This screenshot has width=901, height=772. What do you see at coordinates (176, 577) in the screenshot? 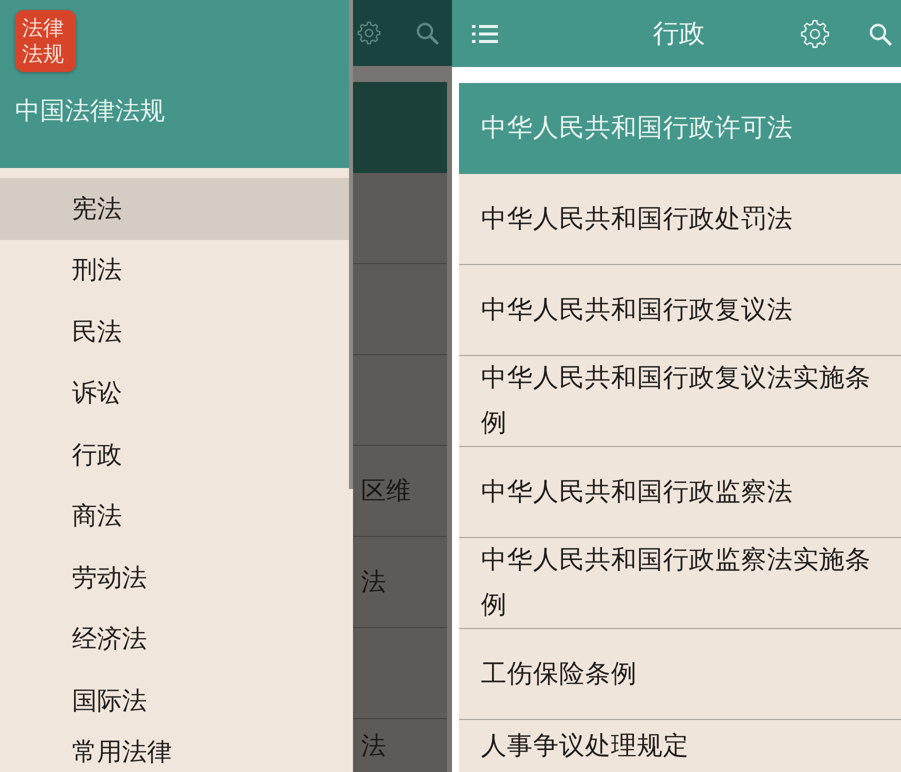
I see `drawer-item: 劳动法` at bounding box center [176, 577].